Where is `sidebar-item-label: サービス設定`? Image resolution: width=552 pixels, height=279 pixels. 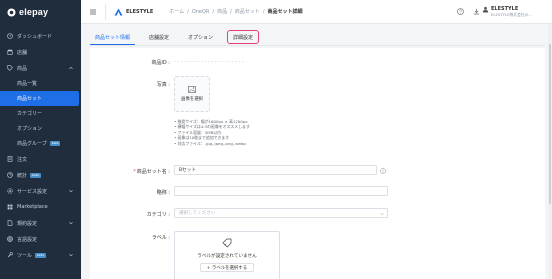
sidebar-item-label: サービス設定 is located at coordinates (32, 191).